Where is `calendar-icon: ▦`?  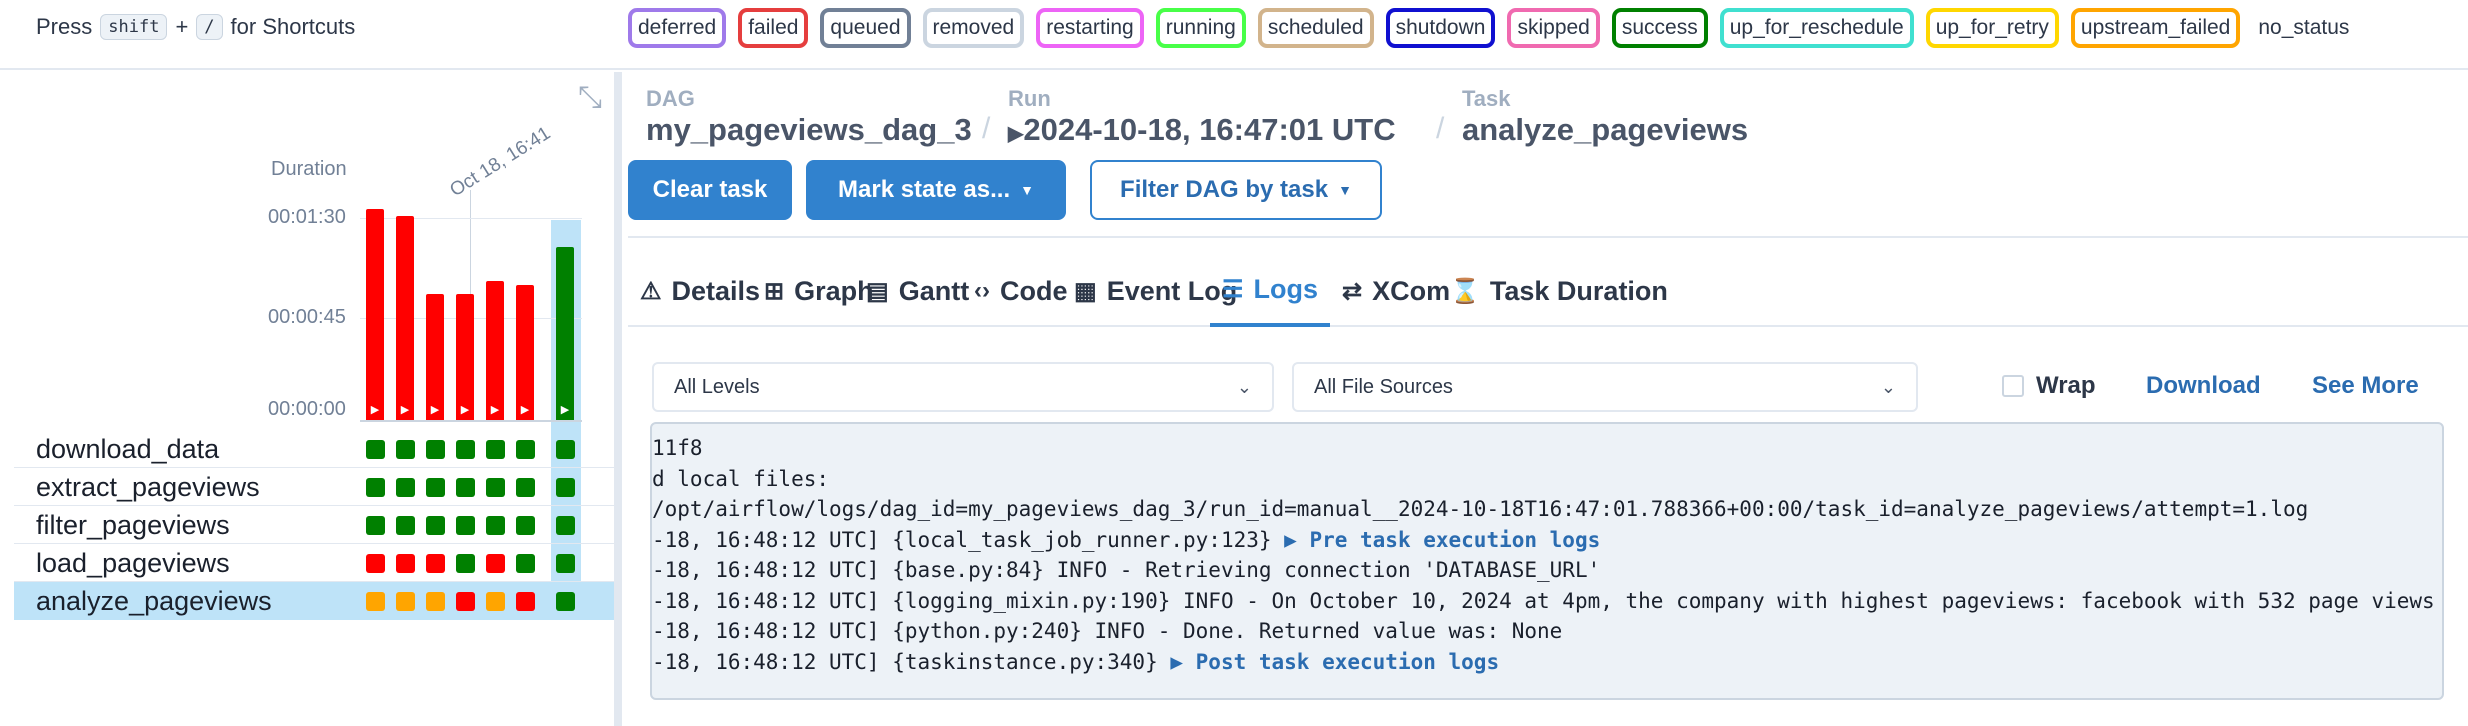
calendar-icon: ▦ is located at coordinates (1085, 291).